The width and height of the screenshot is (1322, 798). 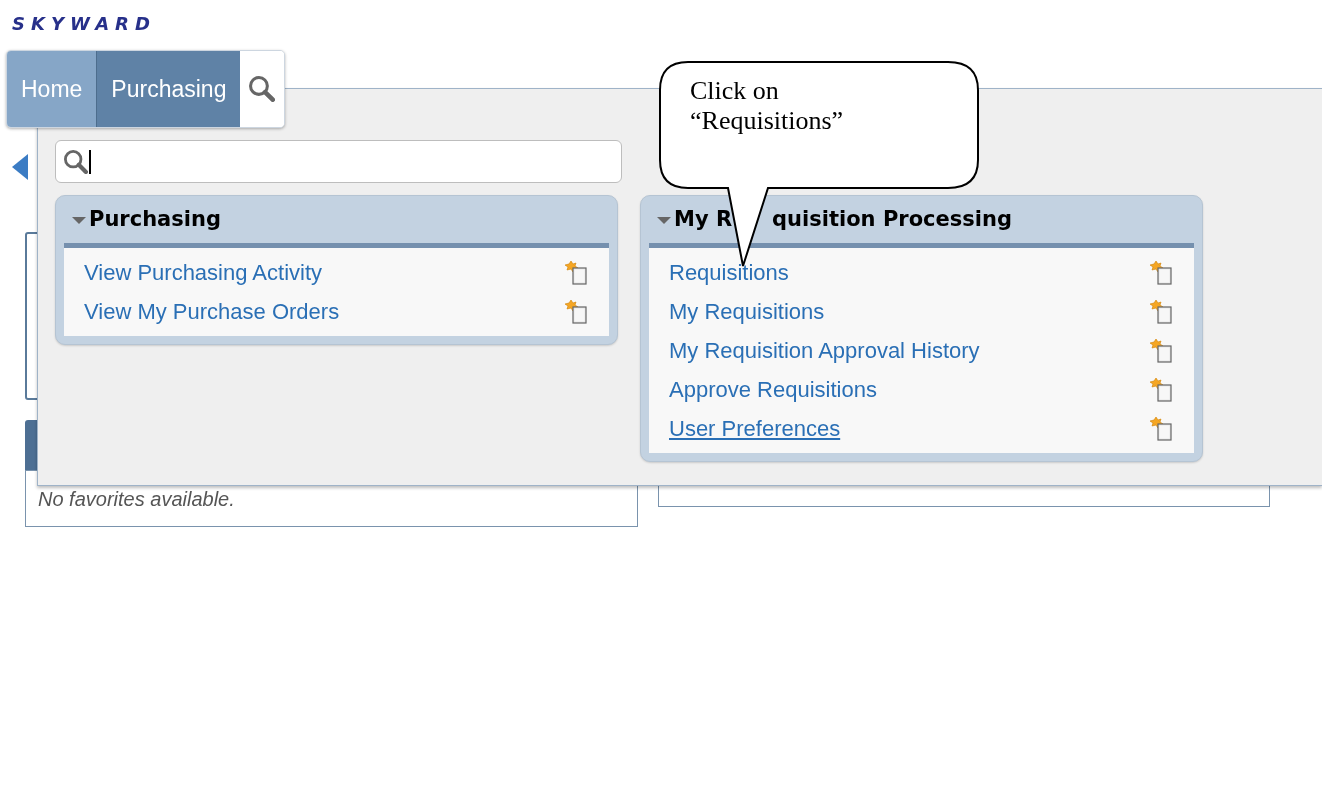 What do you see at coordinates (212, 311) in the screenshot?
I see `menu-link: View My Purchase Orders` at bounding box center [212, 311].